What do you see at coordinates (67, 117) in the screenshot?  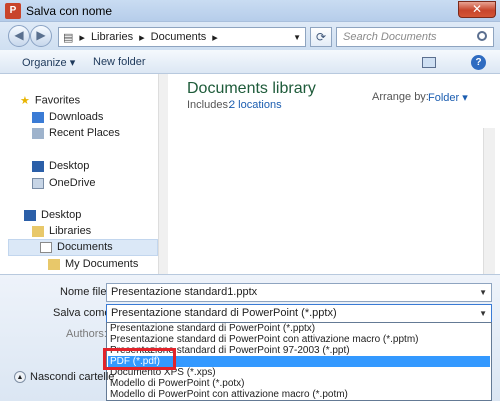 I see `nav-downloads: Downloads` at bounding box center [67, 117].